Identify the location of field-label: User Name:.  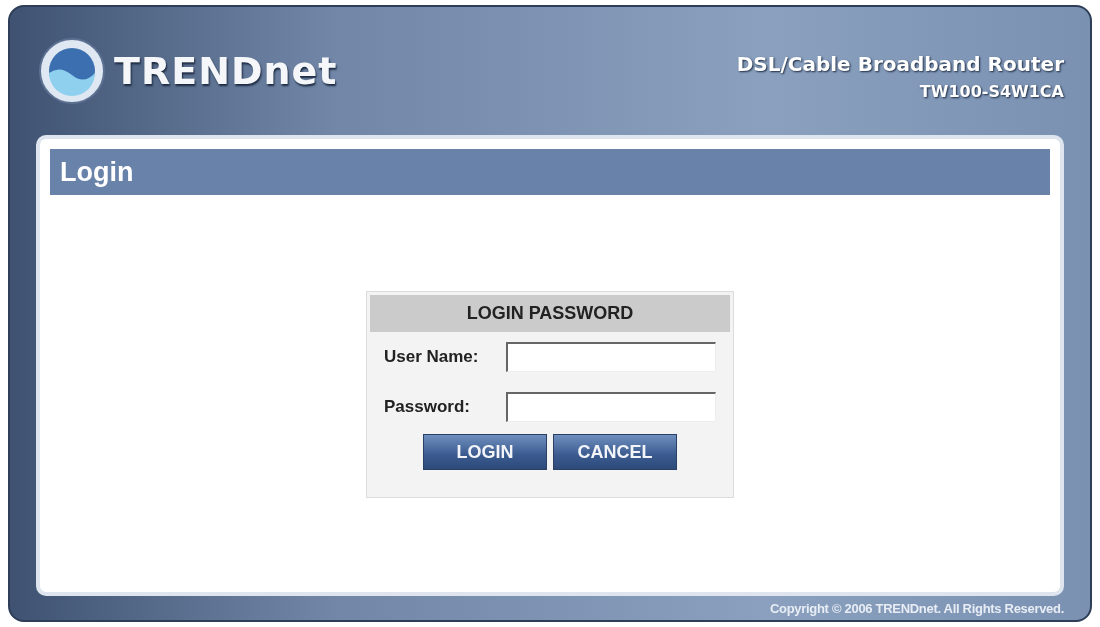
(432, 357).